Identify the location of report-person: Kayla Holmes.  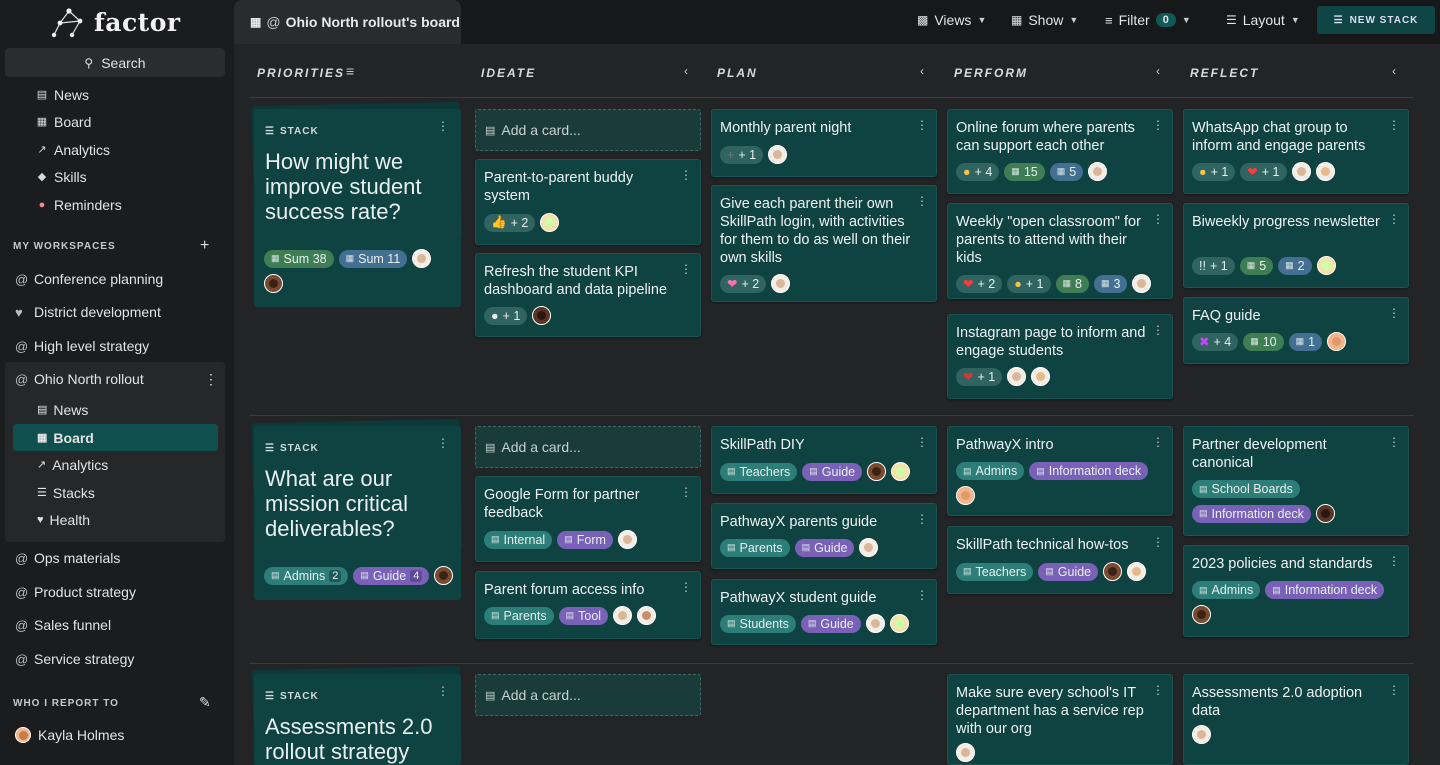
(115, 735).